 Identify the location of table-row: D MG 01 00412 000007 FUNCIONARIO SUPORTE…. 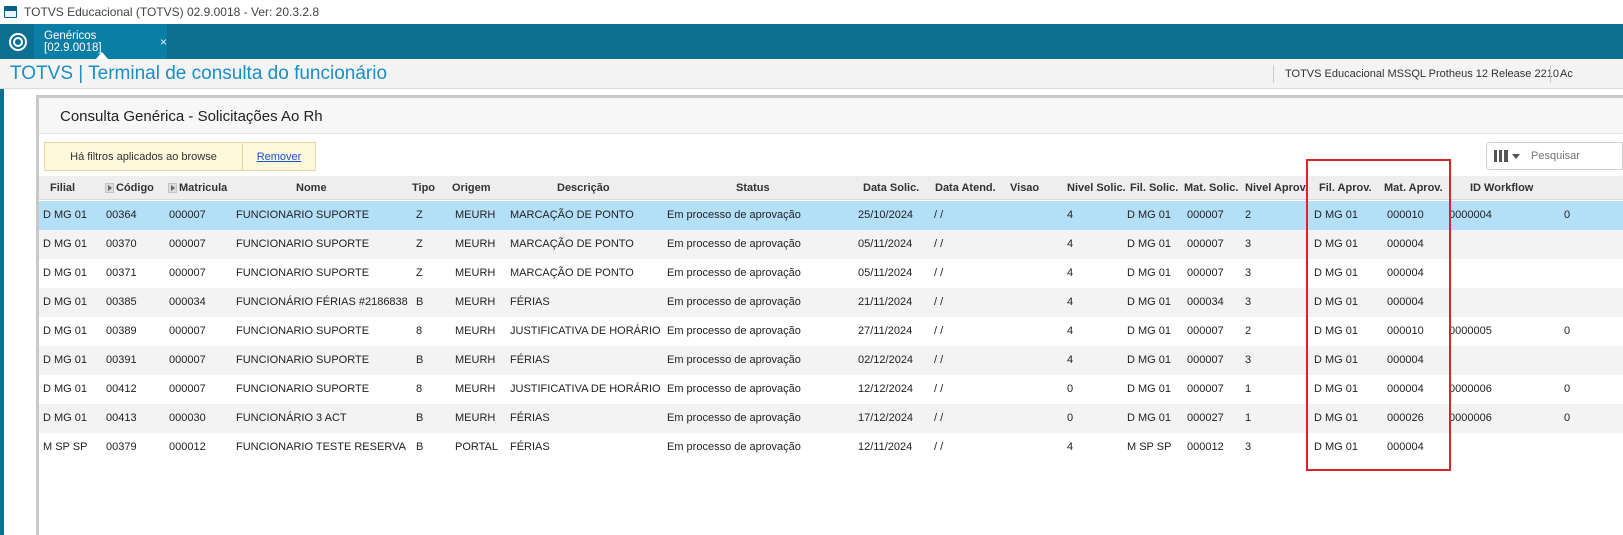
(831, 389).